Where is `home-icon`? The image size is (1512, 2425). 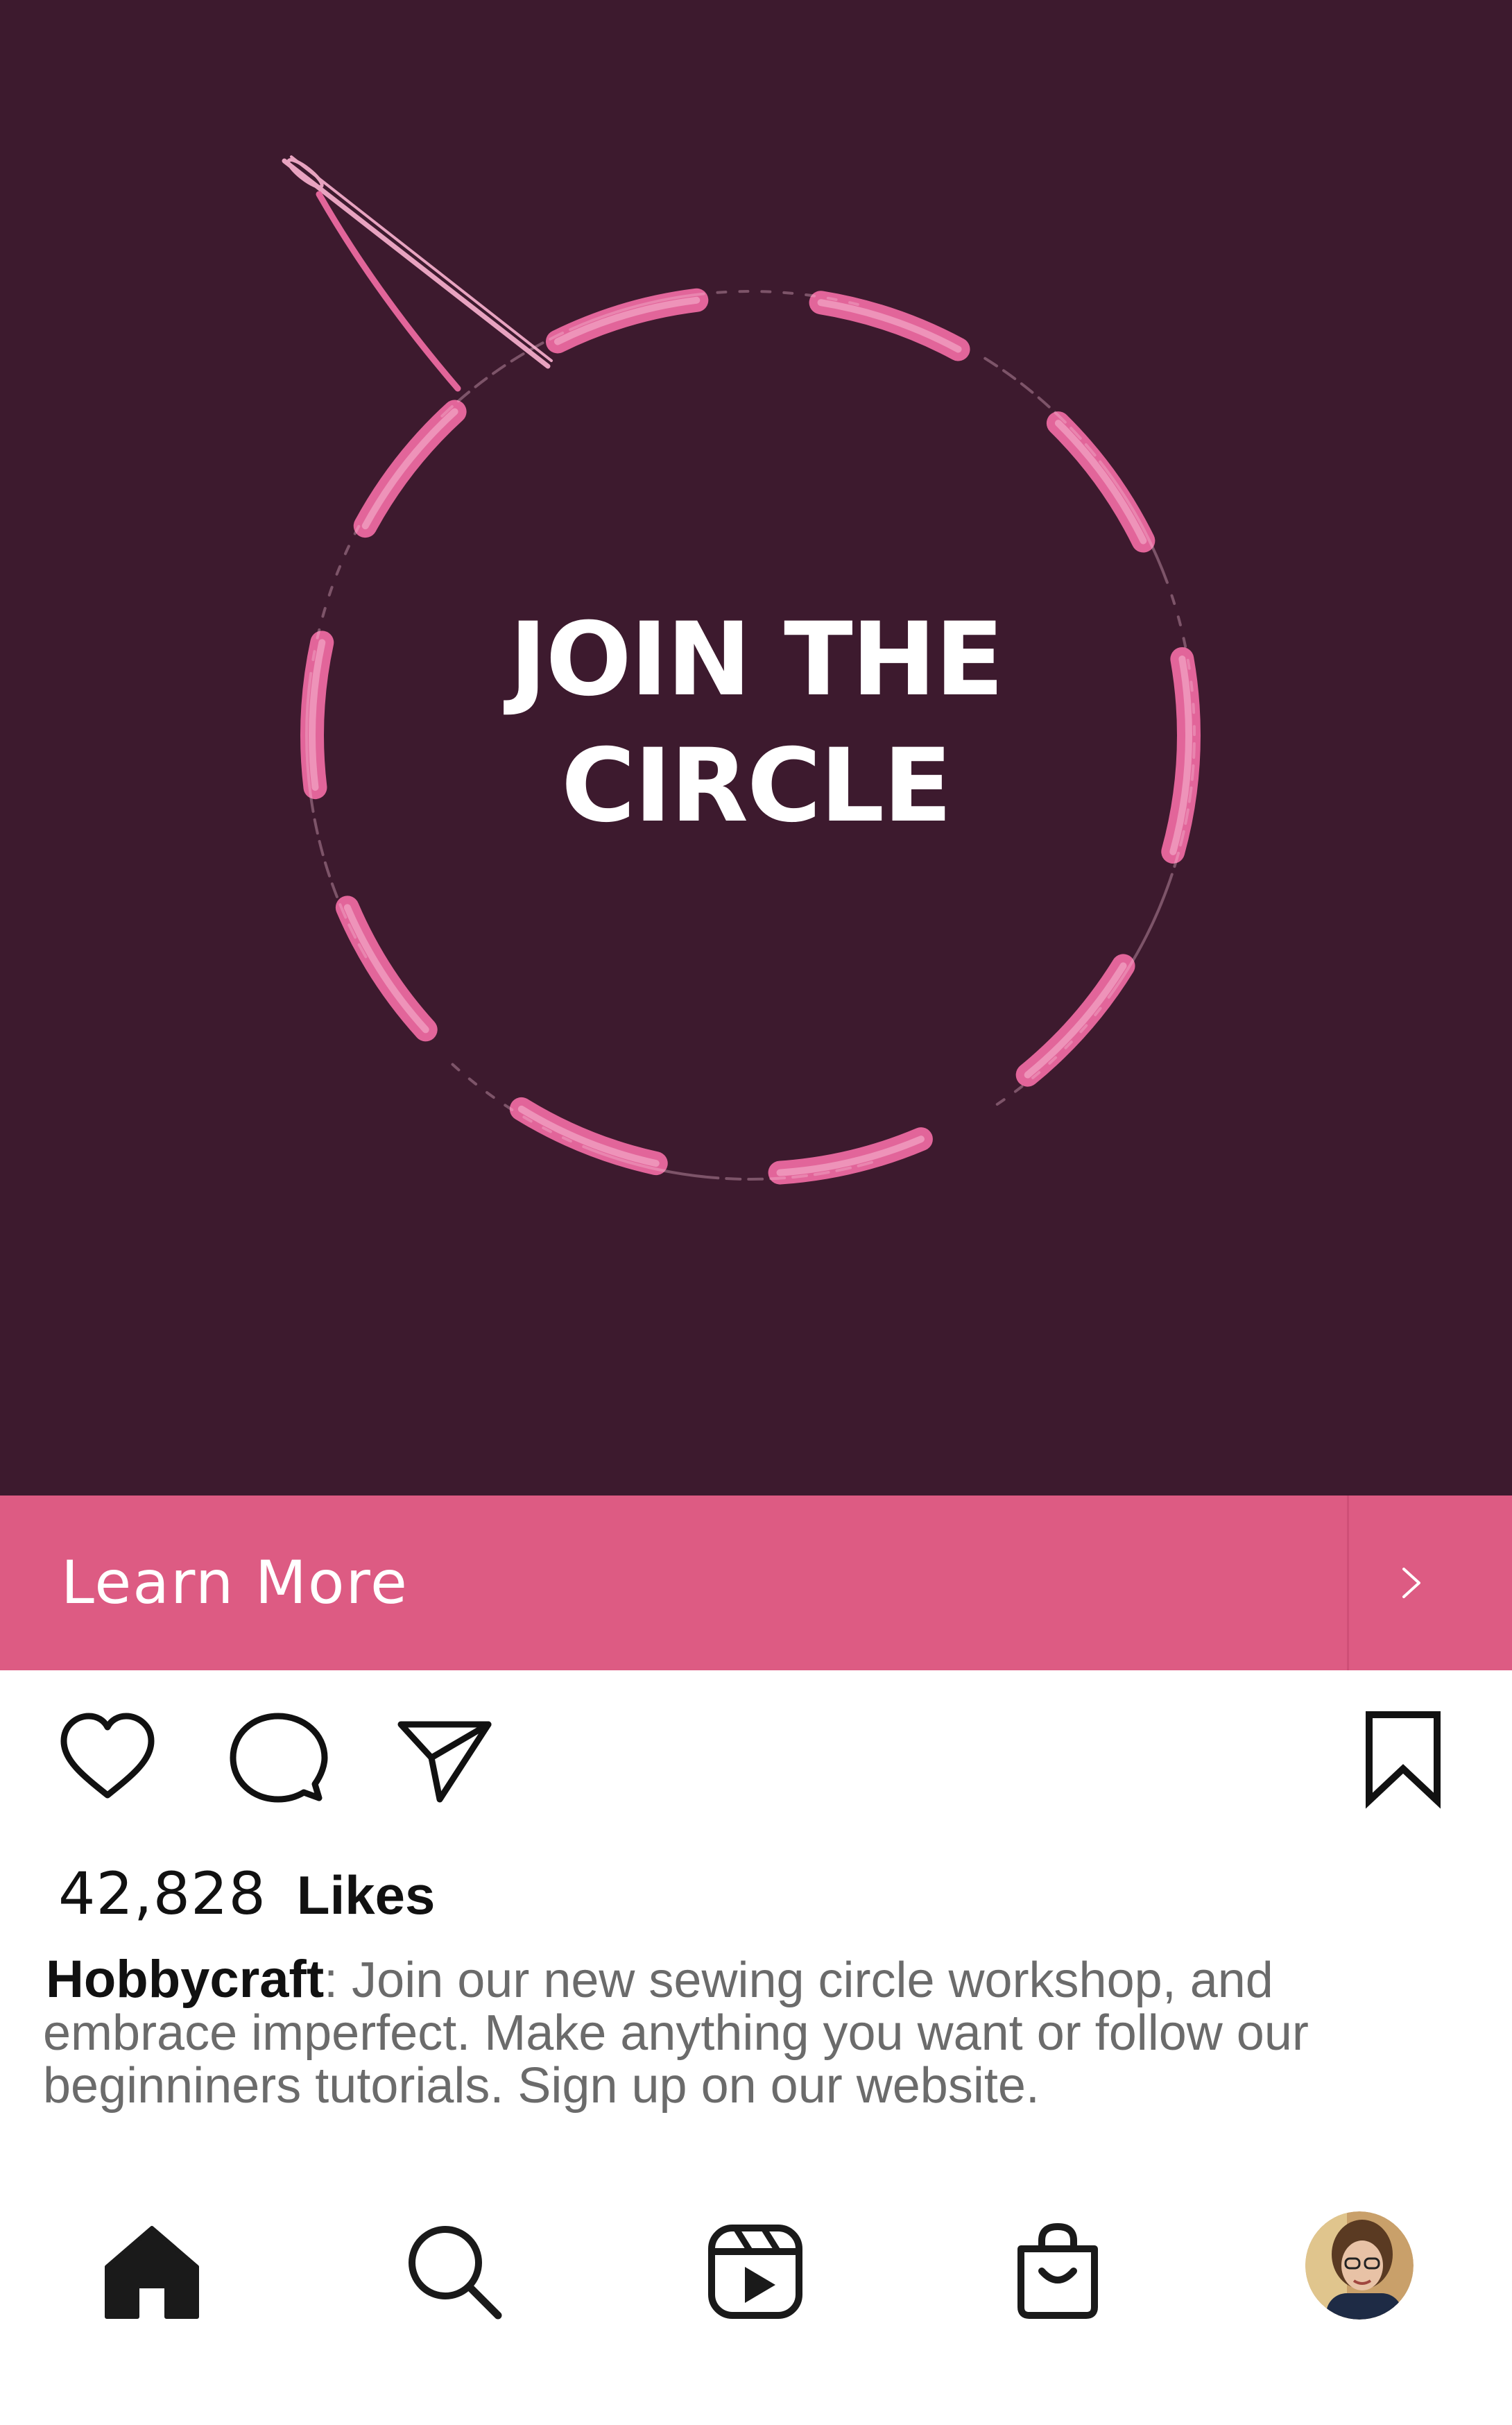 home-icon is located at coordinates (152, 2272).